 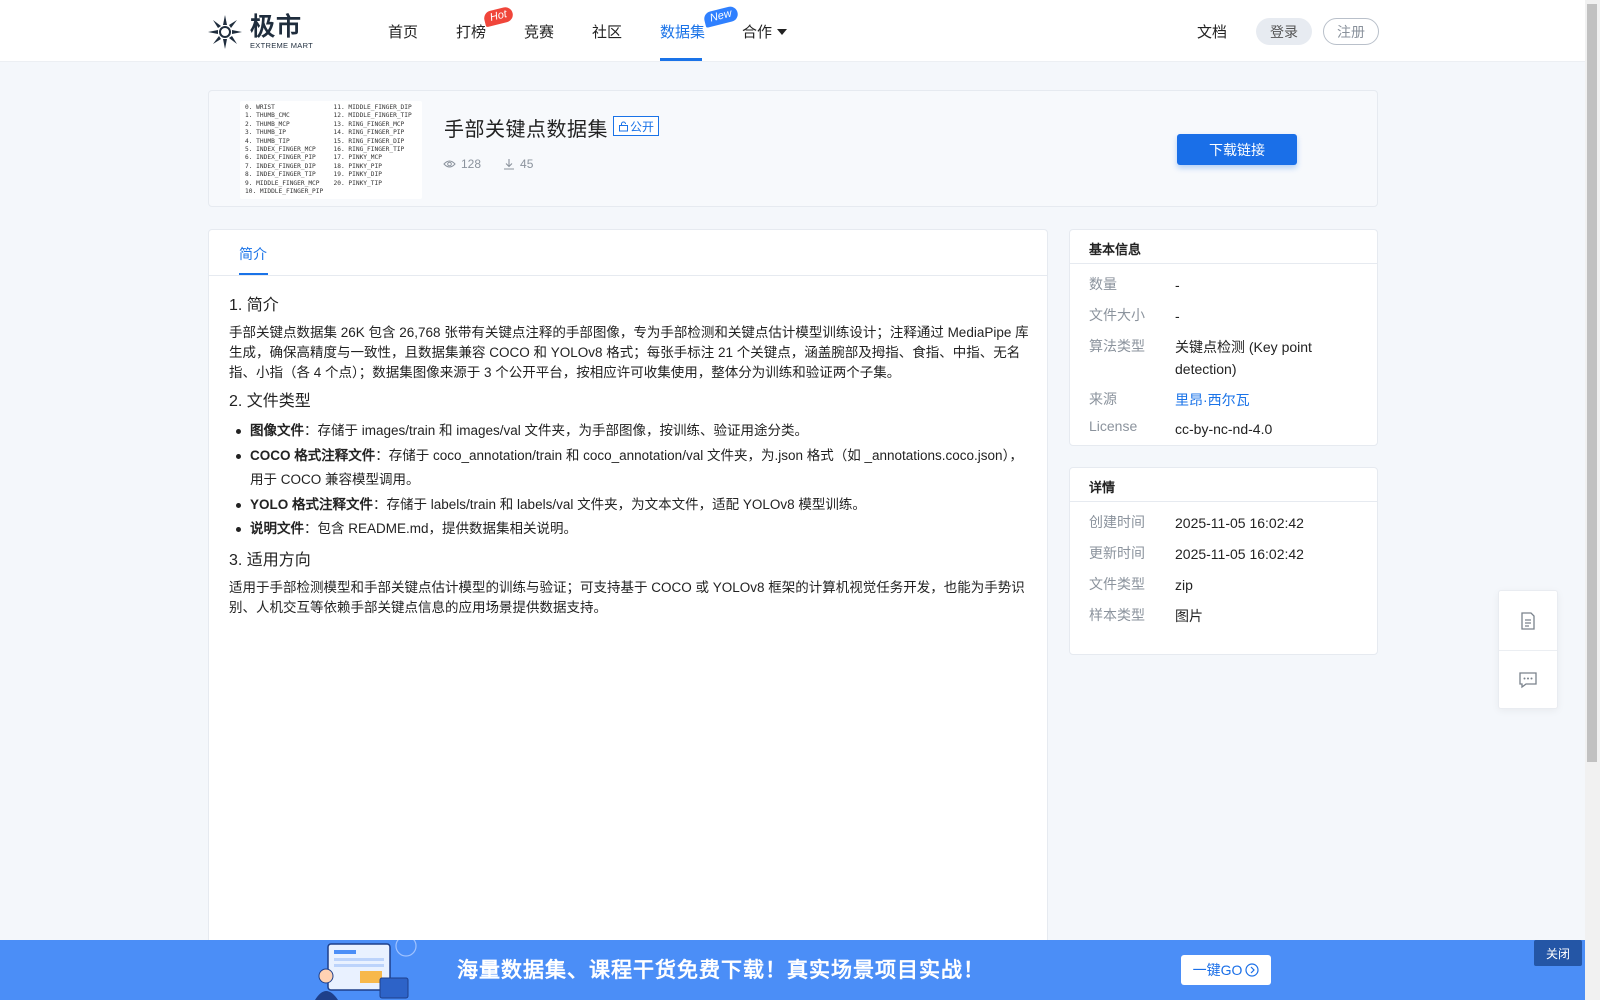 I want to click on thumbnail-keypoint-label: 14. RING_FINGER_PIP, so click(x=369, y=133).